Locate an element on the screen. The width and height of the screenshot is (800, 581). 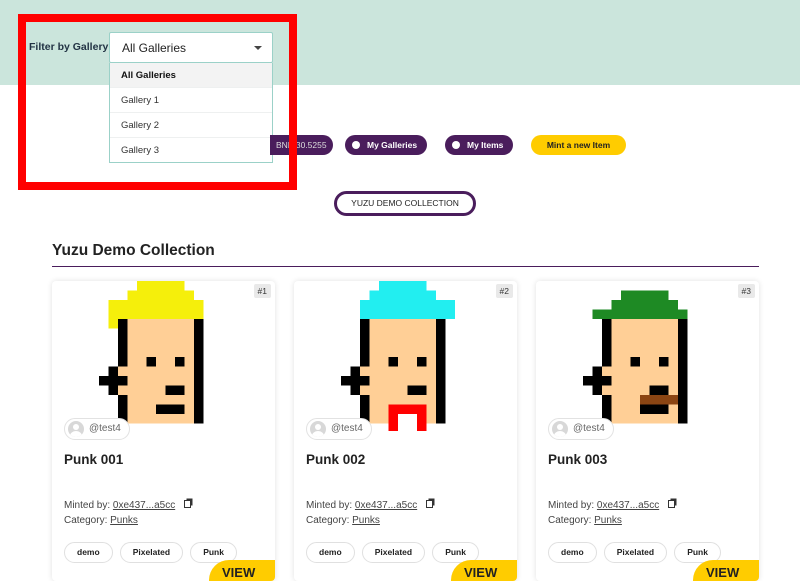
mint-button: Mint a new Item is located at coordinates (578, 145).